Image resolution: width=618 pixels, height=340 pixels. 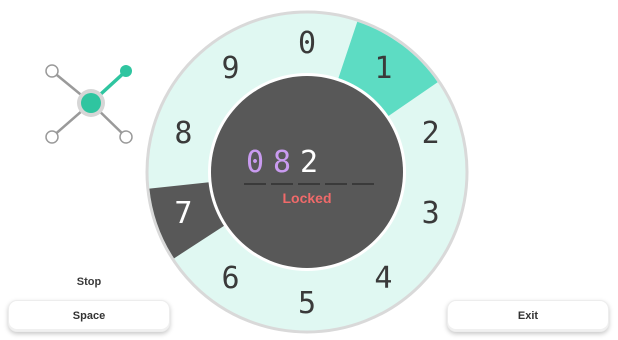 What do you see at coordinates (306, 198) in the screenshot?
I see `lock-status-label: Locked` at bounding box center [306, 198].